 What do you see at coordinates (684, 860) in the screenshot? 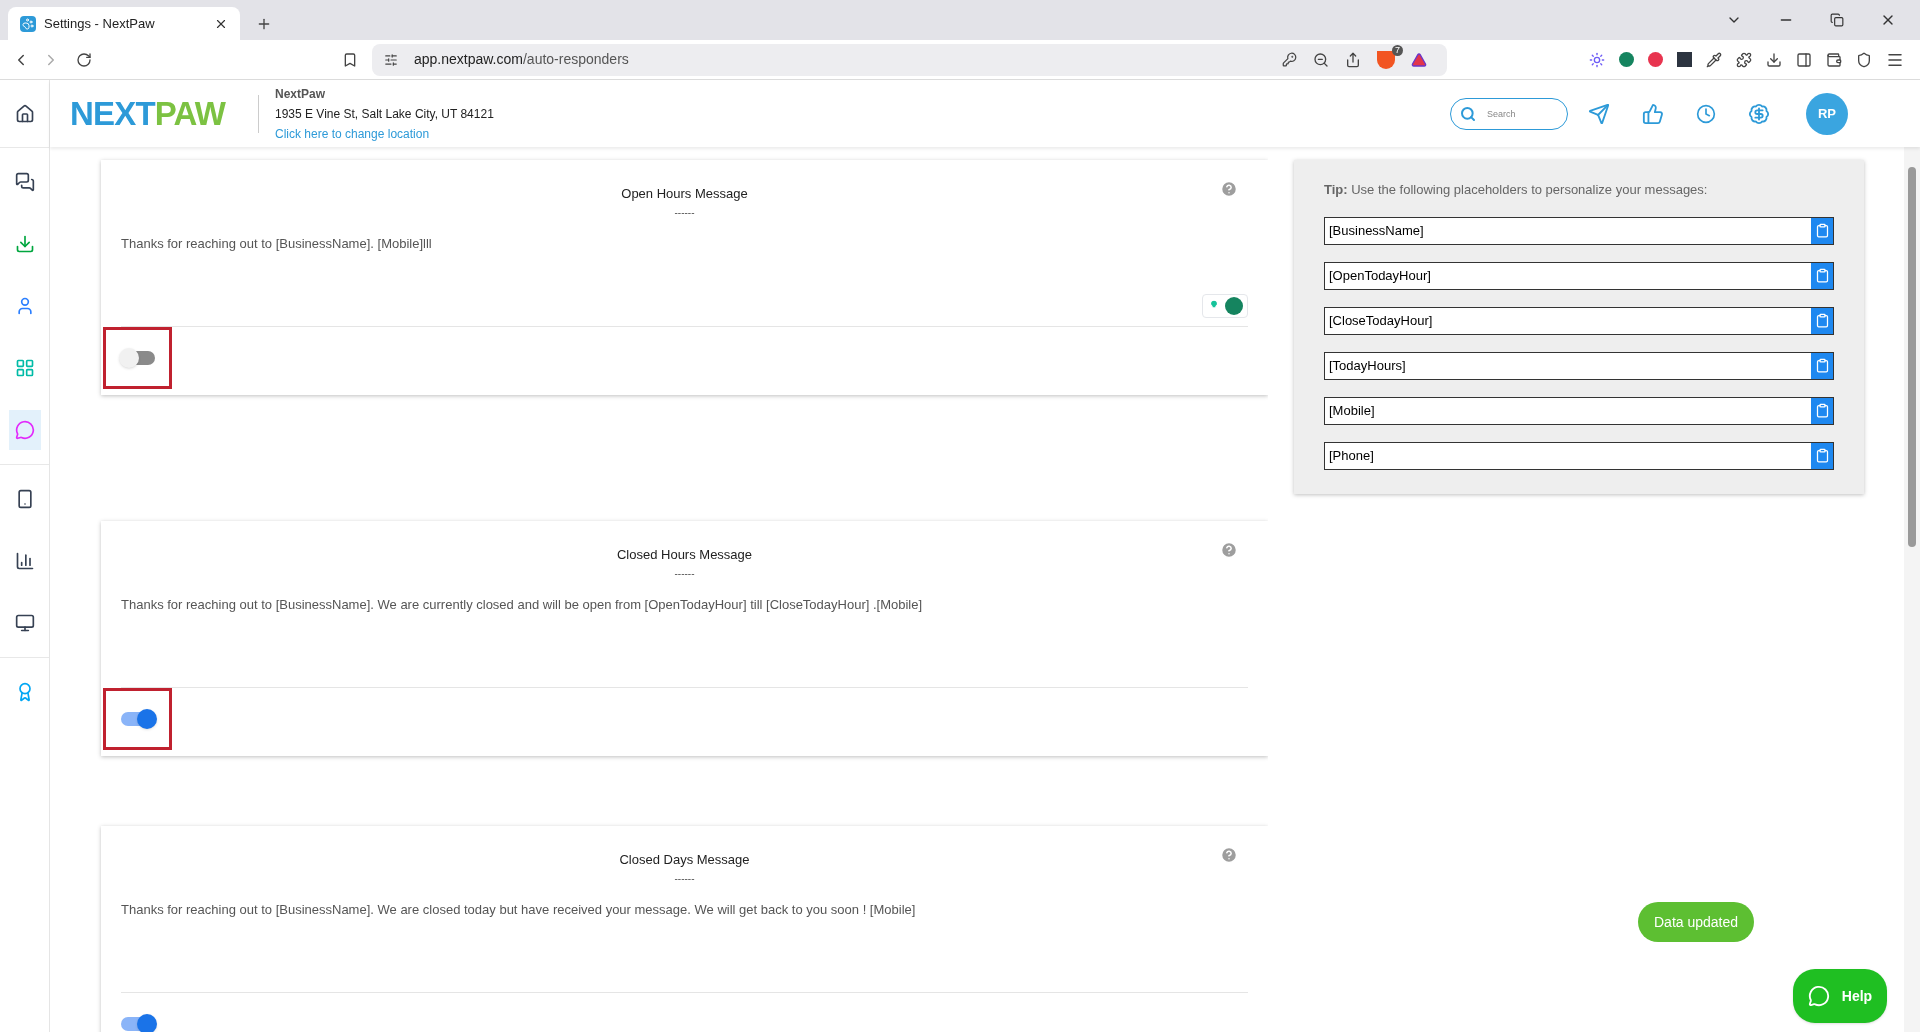
I see `card-title: Closed Days Message` at bounding box center [684, 860].